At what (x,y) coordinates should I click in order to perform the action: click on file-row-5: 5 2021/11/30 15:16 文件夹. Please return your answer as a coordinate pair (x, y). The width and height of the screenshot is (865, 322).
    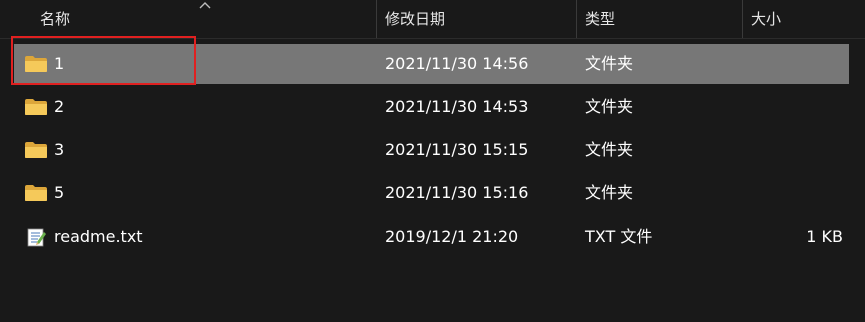
    Looking at the image, I should click on (431, 193).